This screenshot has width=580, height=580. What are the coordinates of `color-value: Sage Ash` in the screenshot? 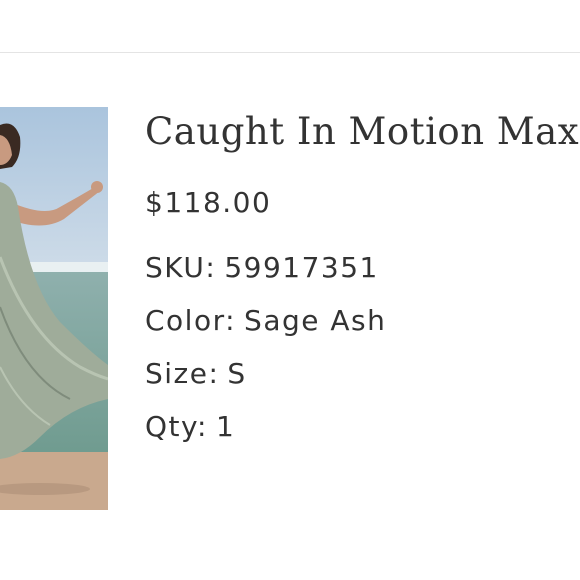 It's located at (315, 320).